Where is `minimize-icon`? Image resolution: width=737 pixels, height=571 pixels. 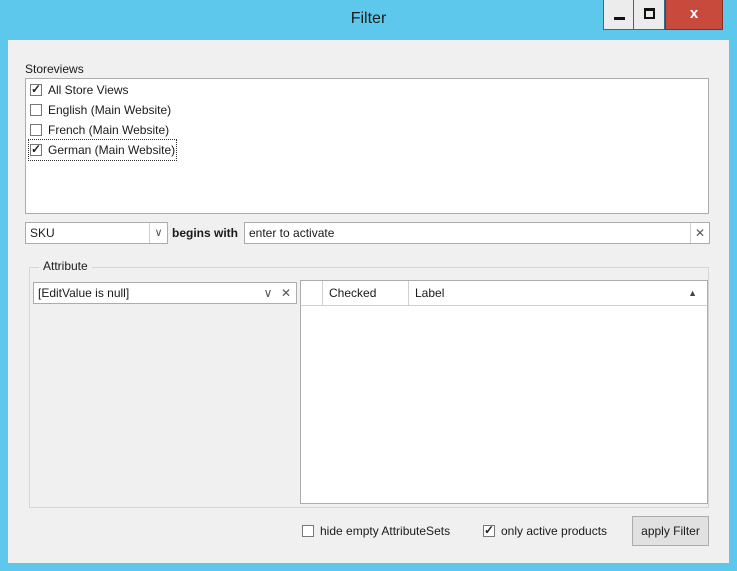
minimize-icon is located at coordinates (619, 18).